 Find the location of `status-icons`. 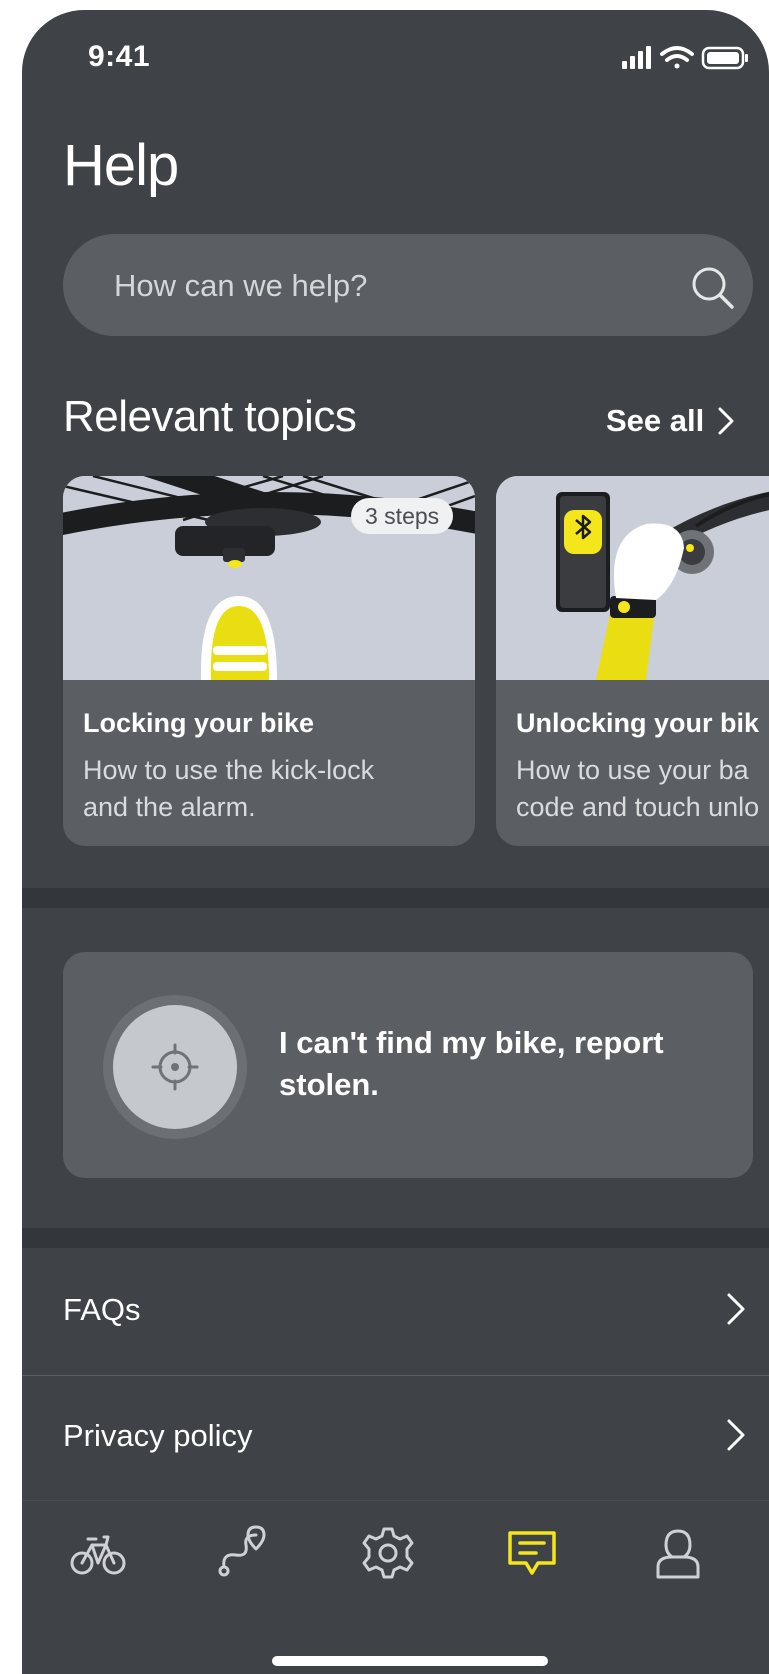

status-icons is located at coordinates (685, 58).